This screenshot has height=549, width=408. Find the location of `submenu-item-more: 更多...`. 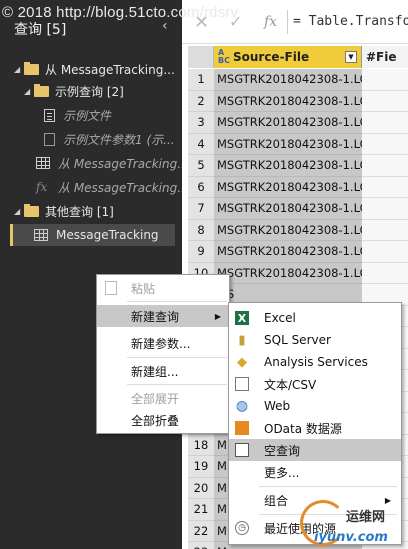

submenu-item-more: 更多... is located at coordinates (315, 472).